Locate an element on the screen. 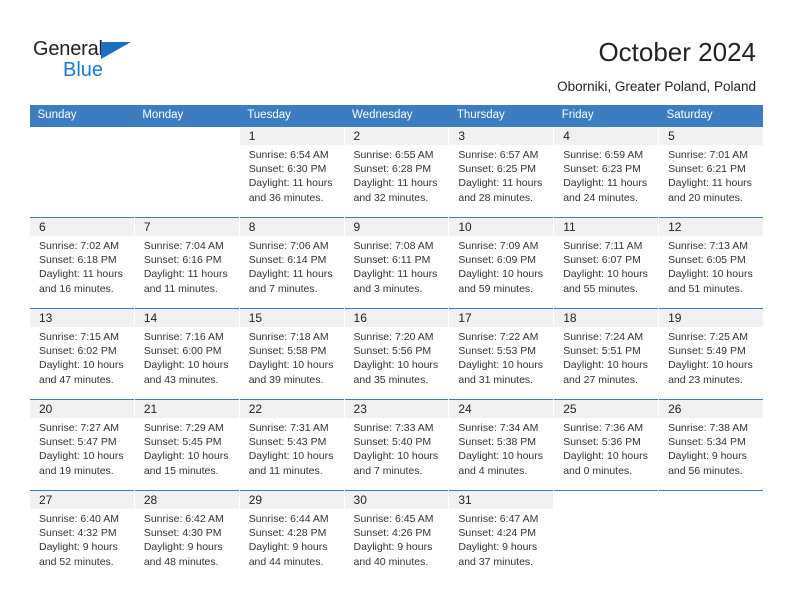  day-number: 9 is located at coordinates (357, 227).